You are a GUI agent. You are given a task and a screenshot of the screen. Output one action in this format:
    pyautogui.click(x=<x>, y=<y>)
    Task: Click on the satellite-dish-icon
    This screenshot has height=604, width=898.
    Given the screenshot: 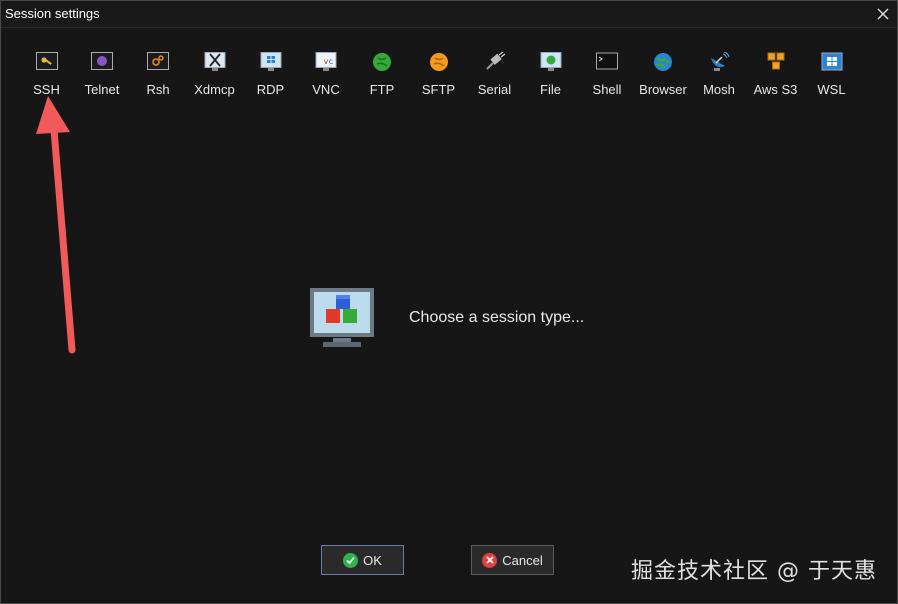 What is the action you would take?
    pyautogui.click(x=719, y=62)
    